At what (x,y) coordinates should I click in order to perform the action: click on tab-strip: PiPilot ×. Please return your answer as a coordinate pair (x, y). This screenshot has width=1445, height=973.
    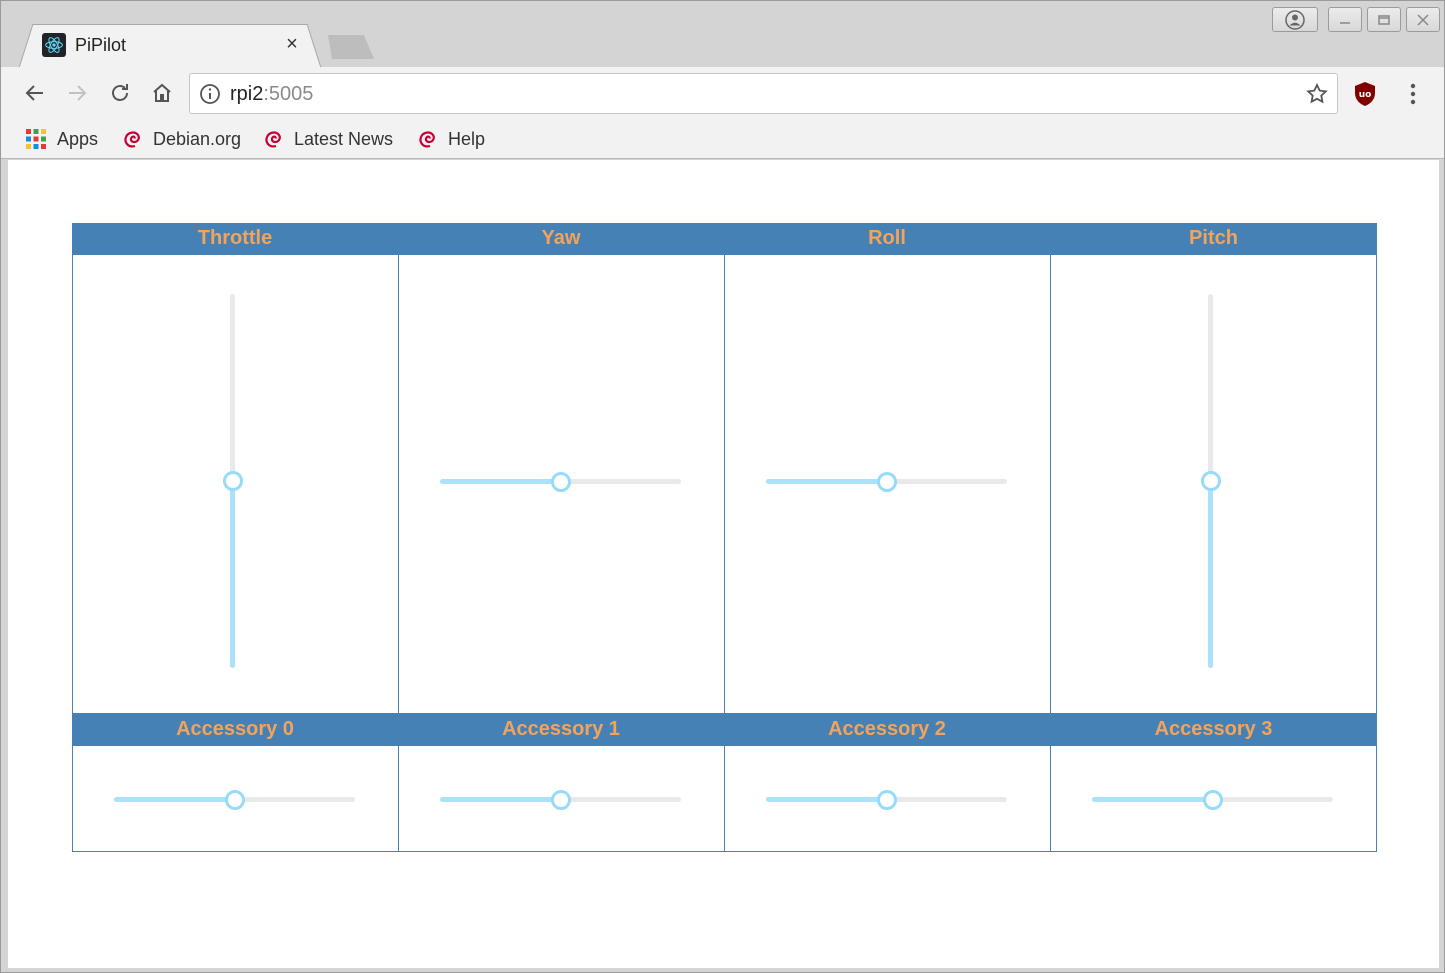
    Looking at the image, I should click on (722, 34).